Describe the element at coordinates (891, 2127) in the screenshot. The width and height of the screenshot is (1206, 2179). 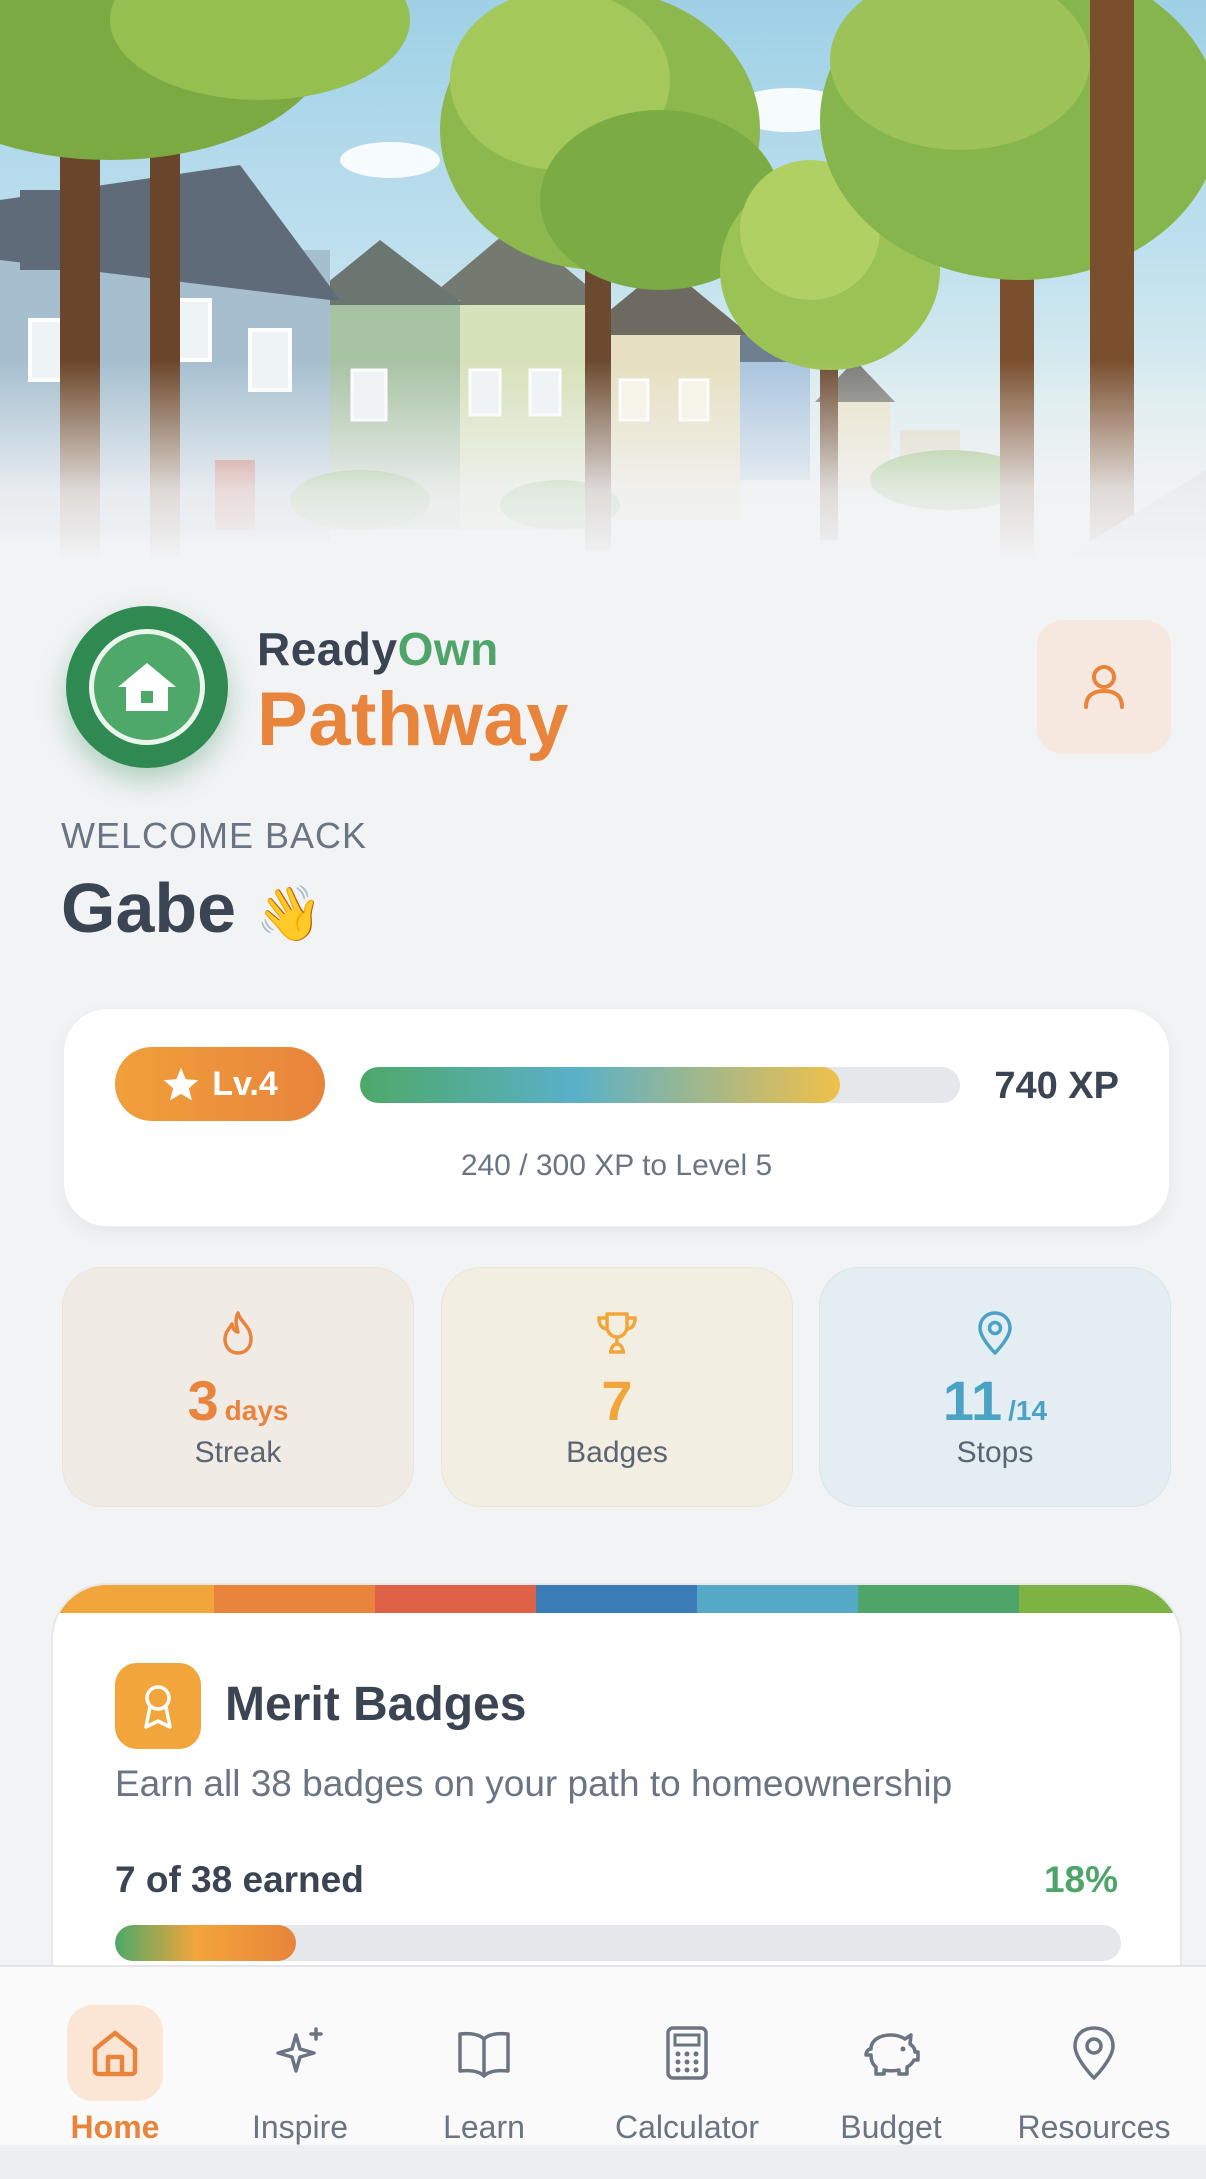
I see `nav-budget-label: Budget` at that location.